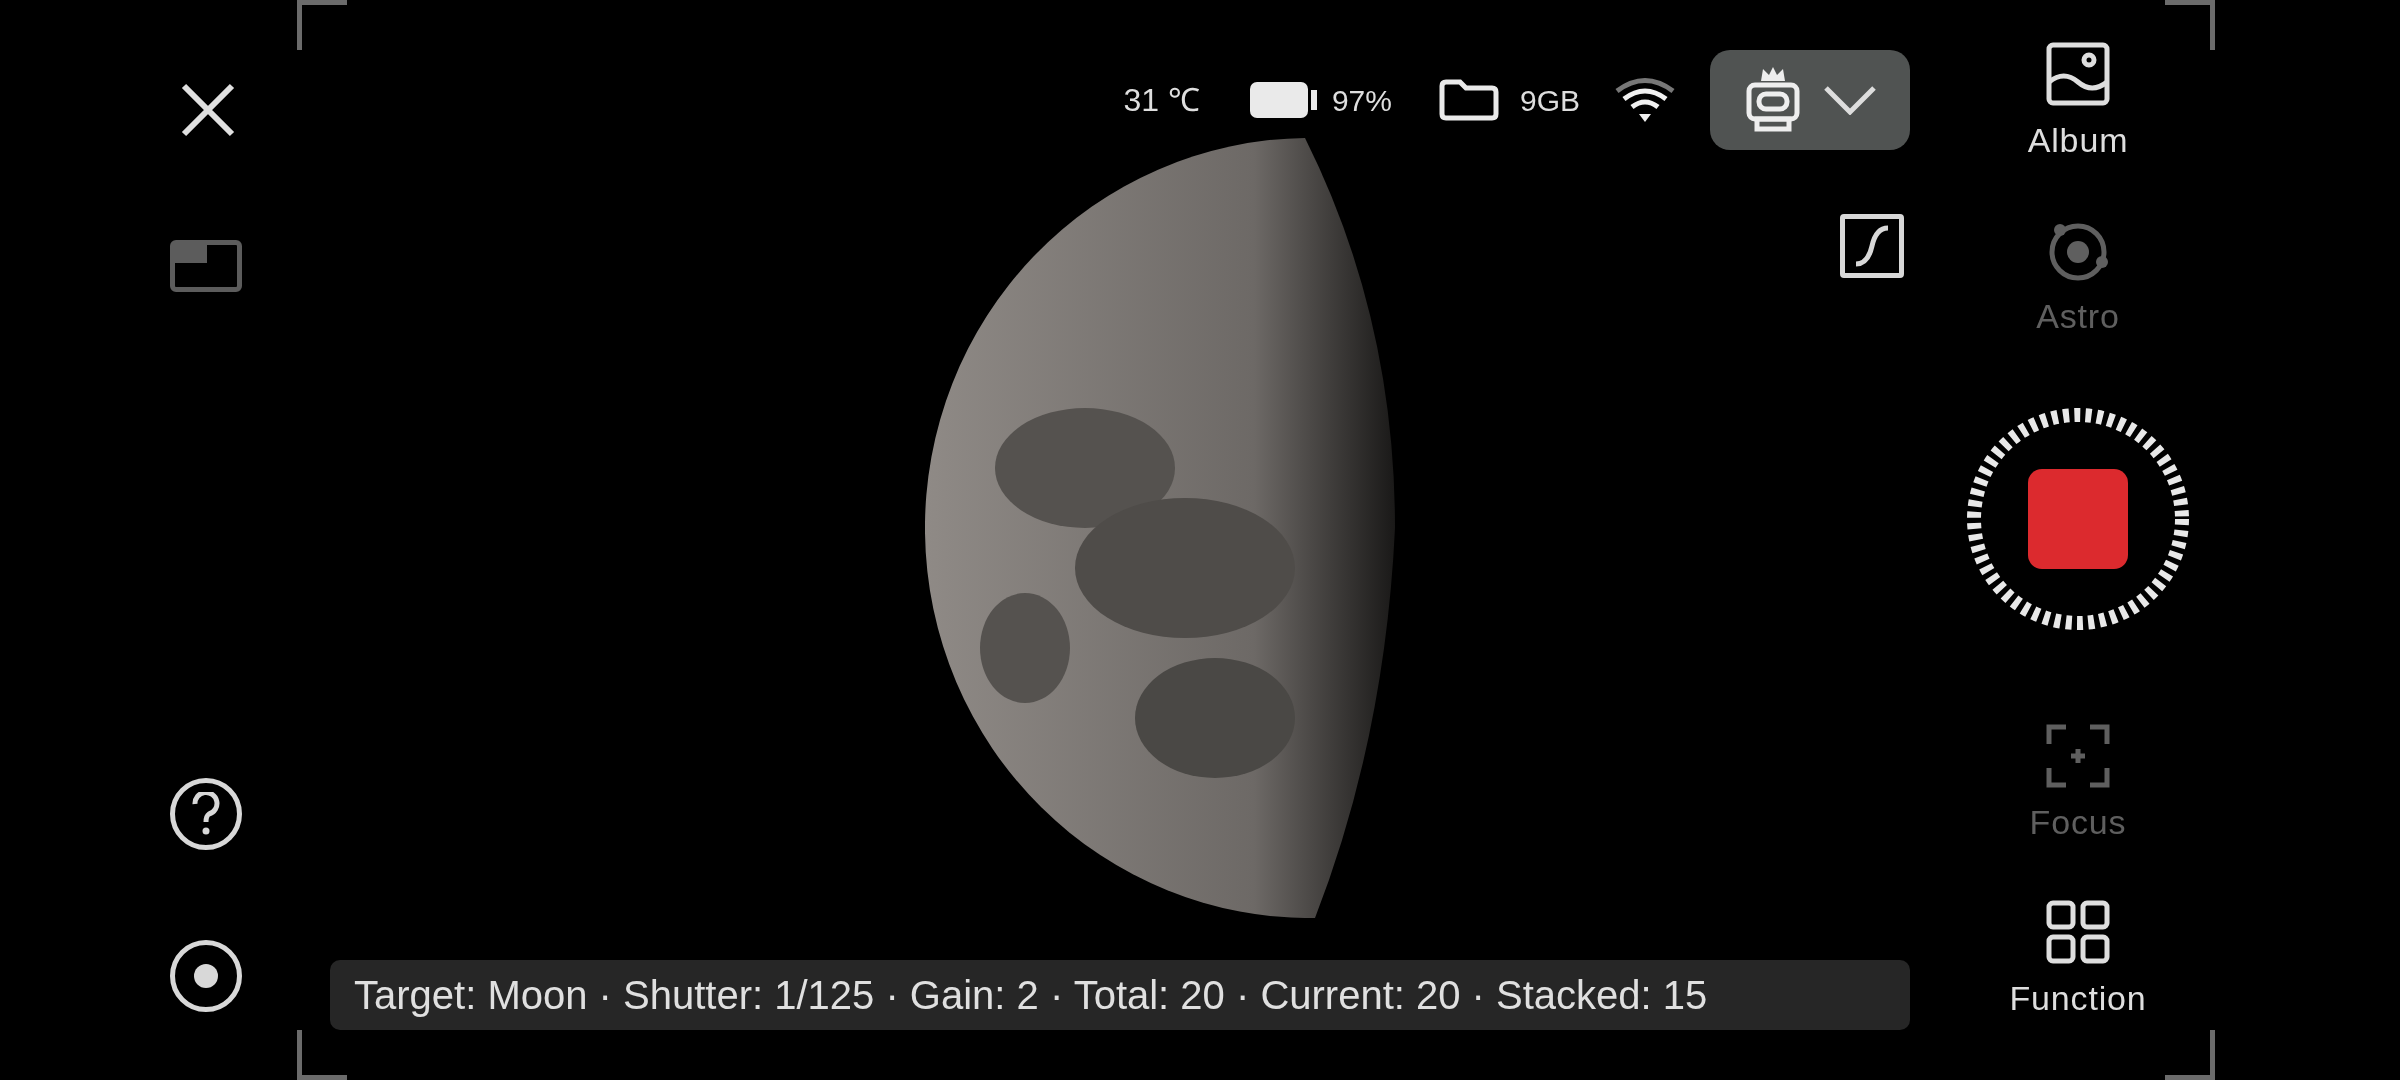 The height and width of the screenshot is (1080, 2400). What do you see at coordinates (1872, 246) in the screenshot?
I see `curve-button` at bounding box center [1872, 246].